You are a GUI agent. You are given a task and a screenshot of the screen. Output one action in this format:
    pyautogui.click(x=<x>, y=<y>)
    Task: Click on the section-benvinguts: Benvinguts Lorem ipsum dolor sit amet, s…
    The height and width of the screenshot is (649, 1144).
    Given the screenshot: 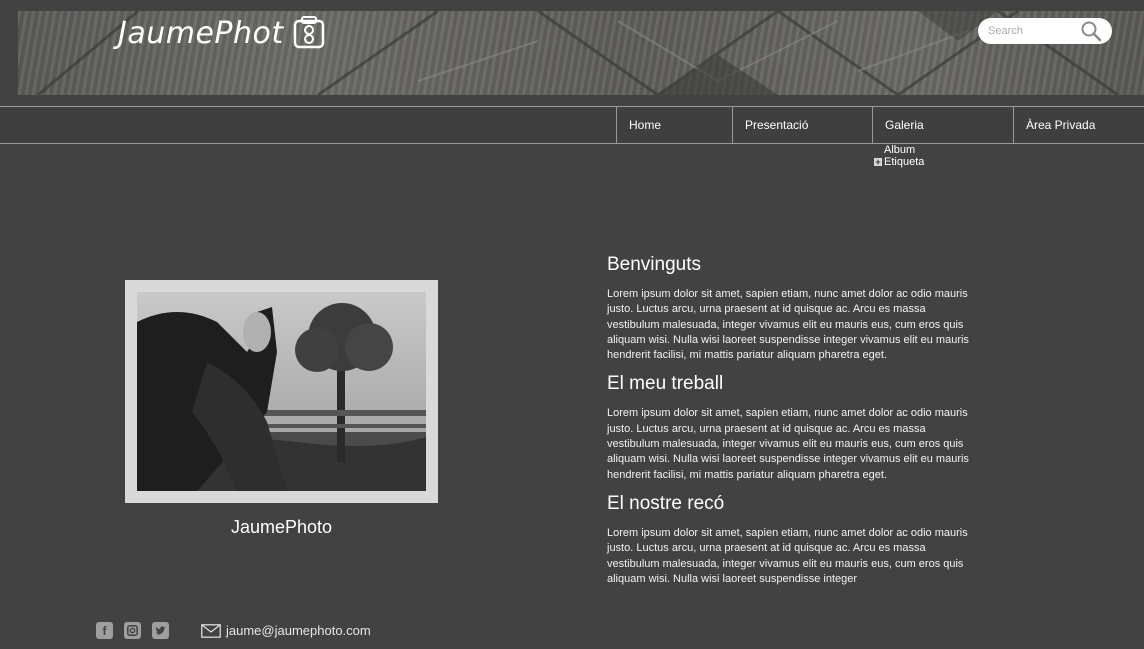 What is the action you would take?
    pyautogui.click(x=788, y=308)
    